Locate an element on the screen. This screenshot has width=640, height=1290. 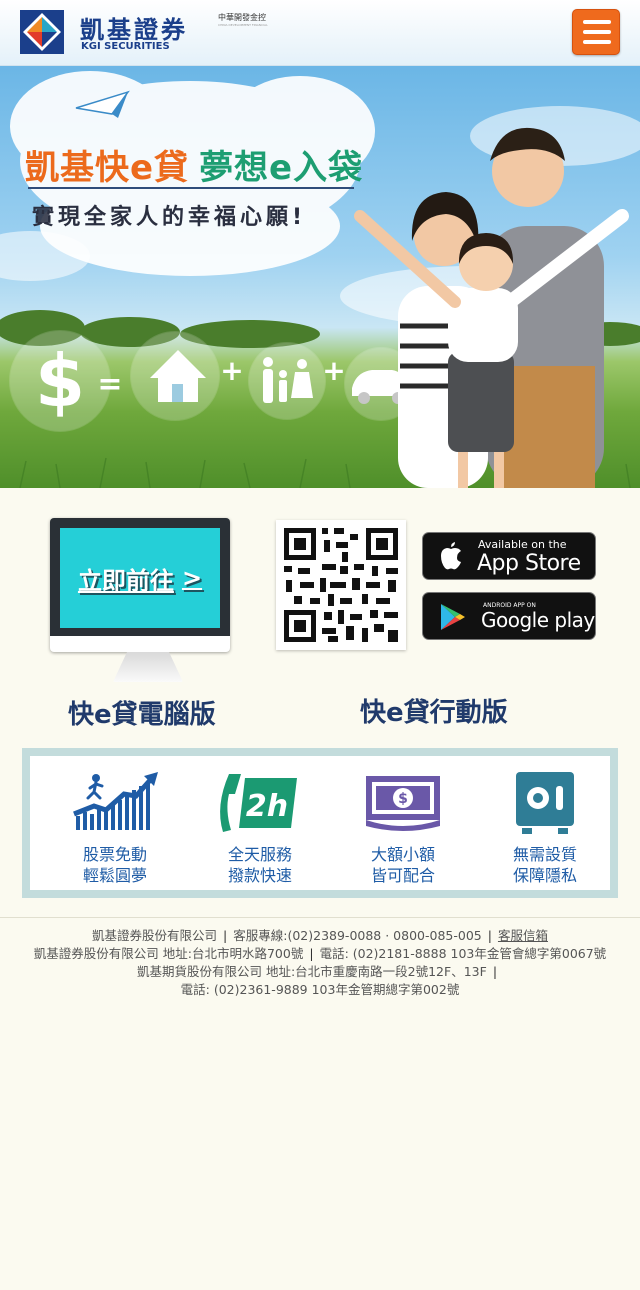
feature-line1: 無需設質 is located at coordinates (544, 854).